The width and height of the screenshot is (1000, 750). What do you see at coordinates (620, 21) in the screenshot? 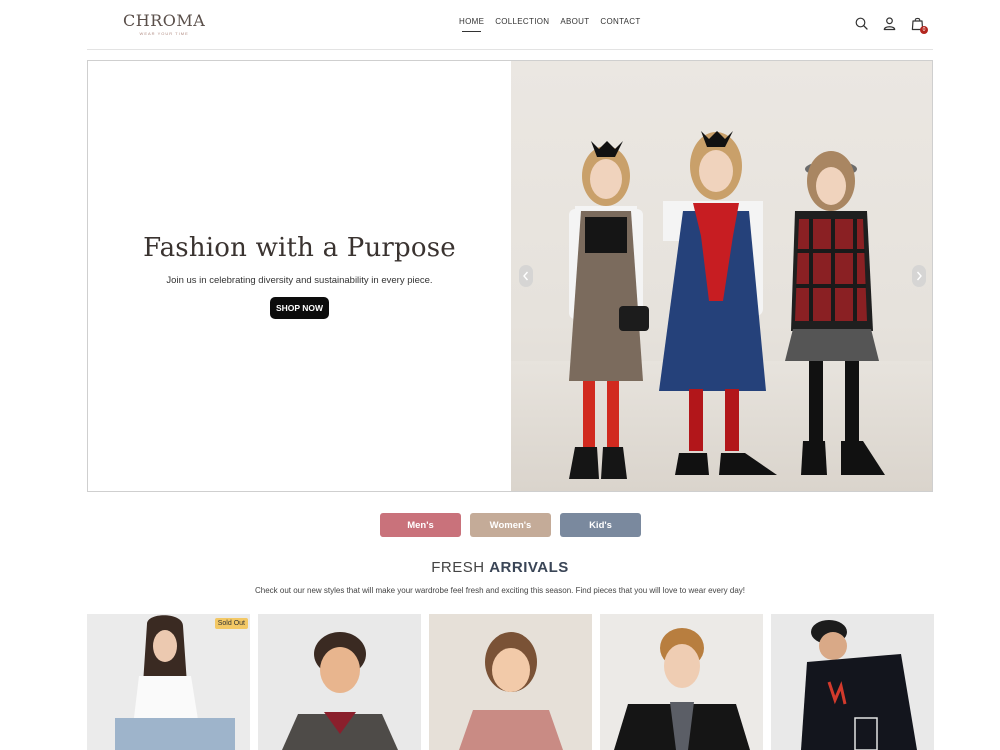
I see `nav-contact: CONTACT` at bounding box center [620, 21].